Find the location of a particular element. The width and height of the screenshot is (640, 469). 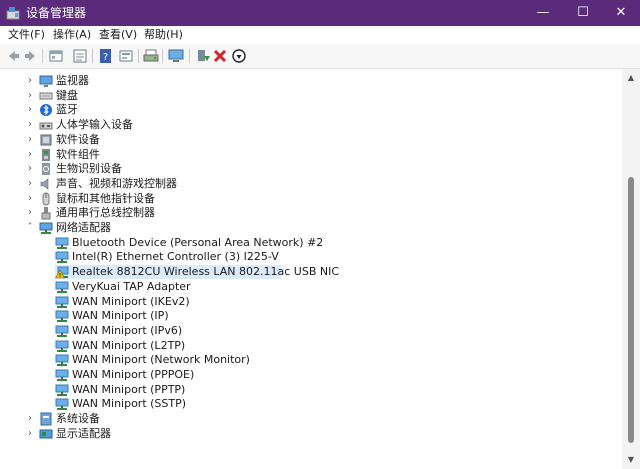

view-icon is located at coordinates (80, 56).